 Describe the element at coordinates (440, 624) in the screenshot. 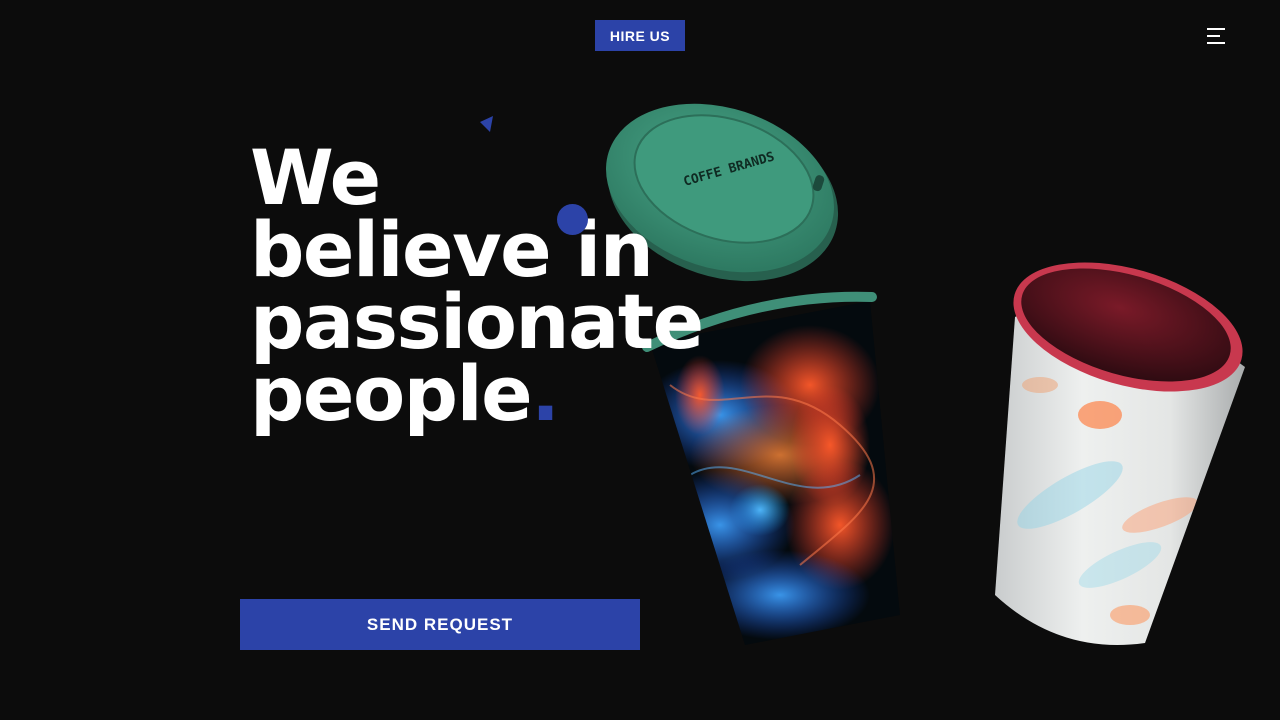

I see `send-request-button: SEND REQUEST` at that location.